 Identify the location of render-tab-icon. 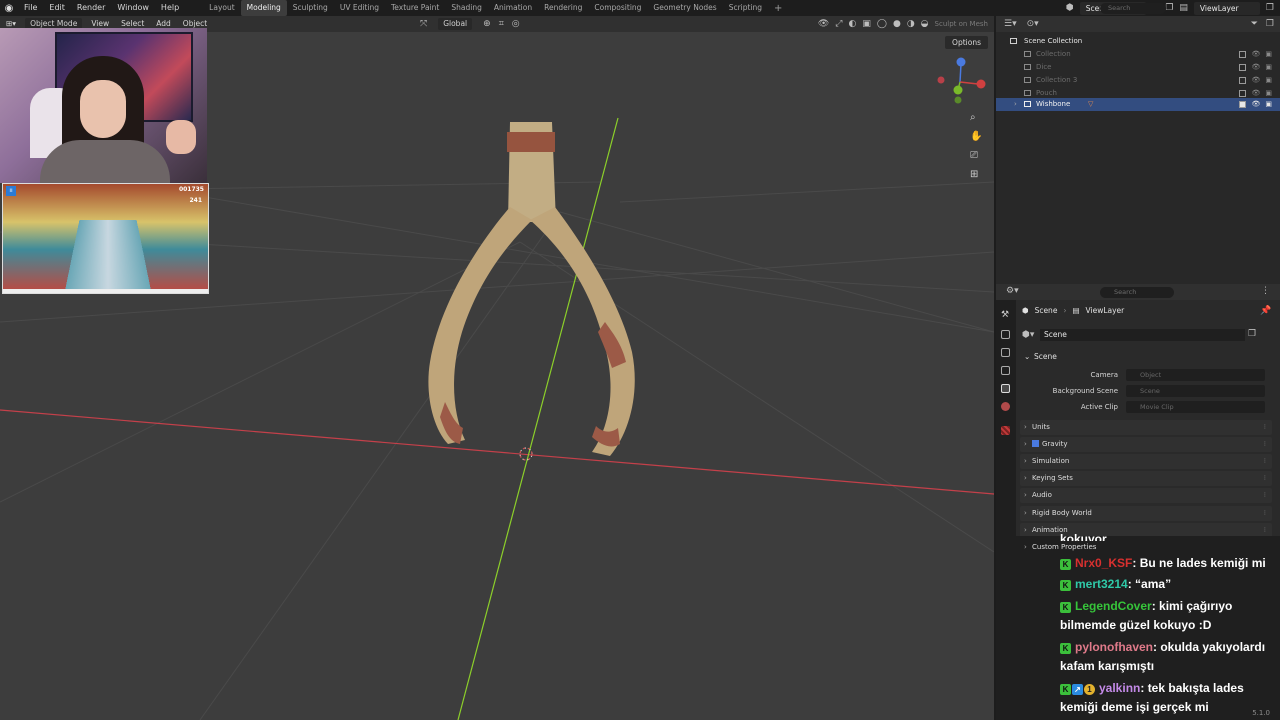
(1005, 334).